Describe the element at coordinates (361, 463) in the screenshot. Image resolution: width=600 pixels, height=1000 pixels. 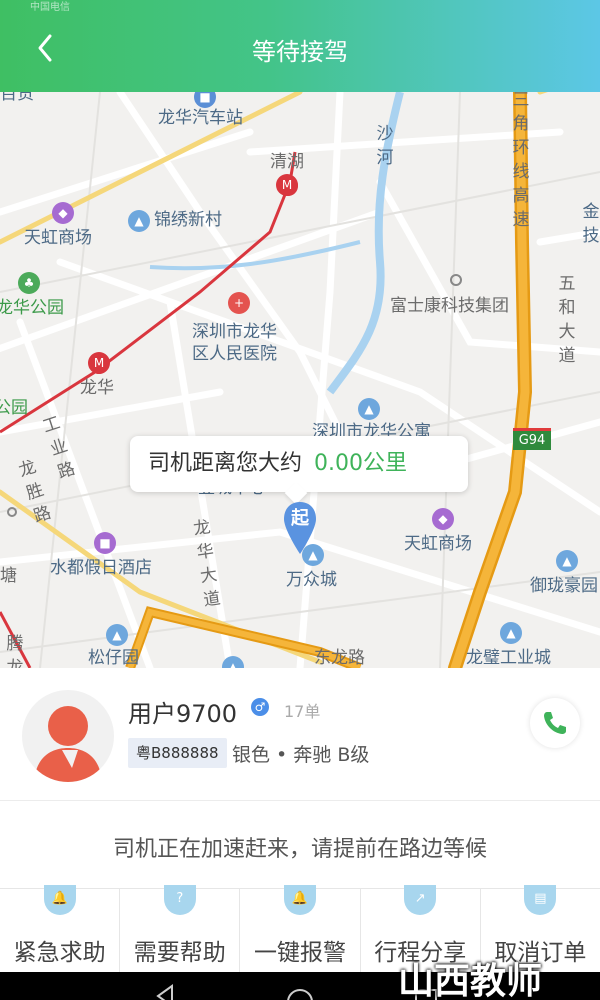
I see `distance-value: 0.00公里` at that location.